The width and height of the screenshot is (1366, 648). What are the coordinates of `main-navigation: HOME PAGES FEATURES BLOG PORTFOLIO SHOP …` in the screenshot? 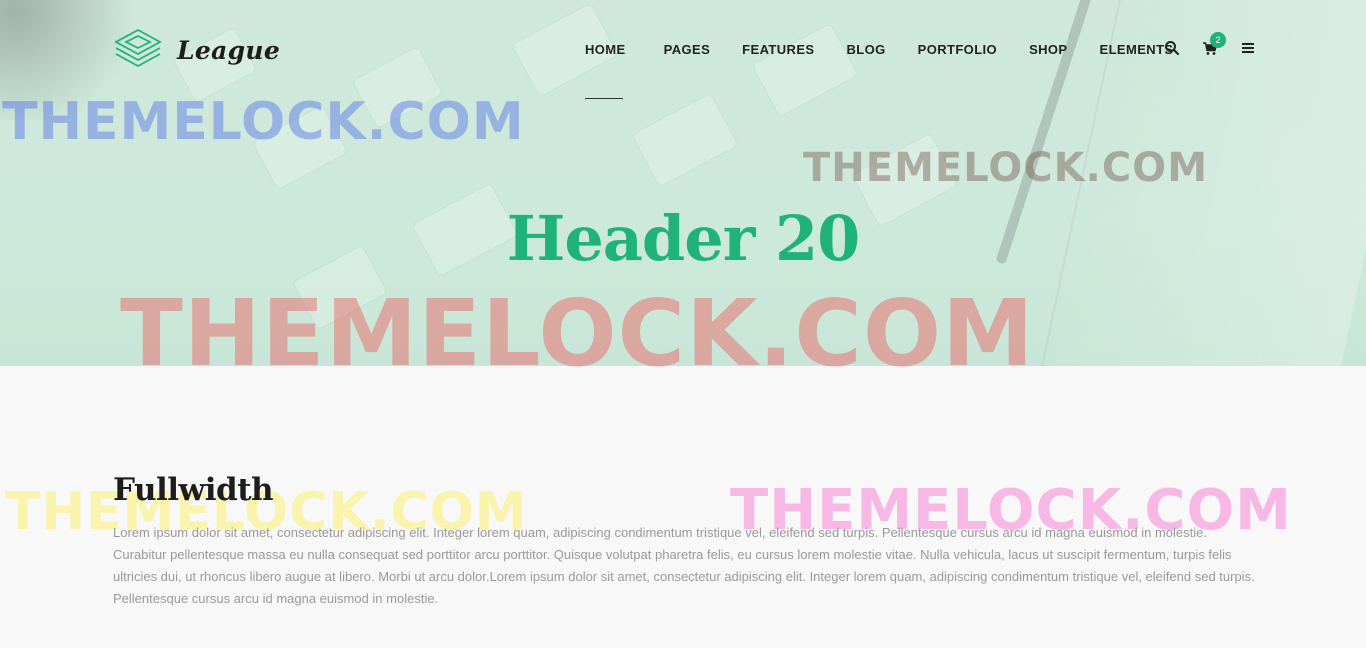 It's located at (895, 70).